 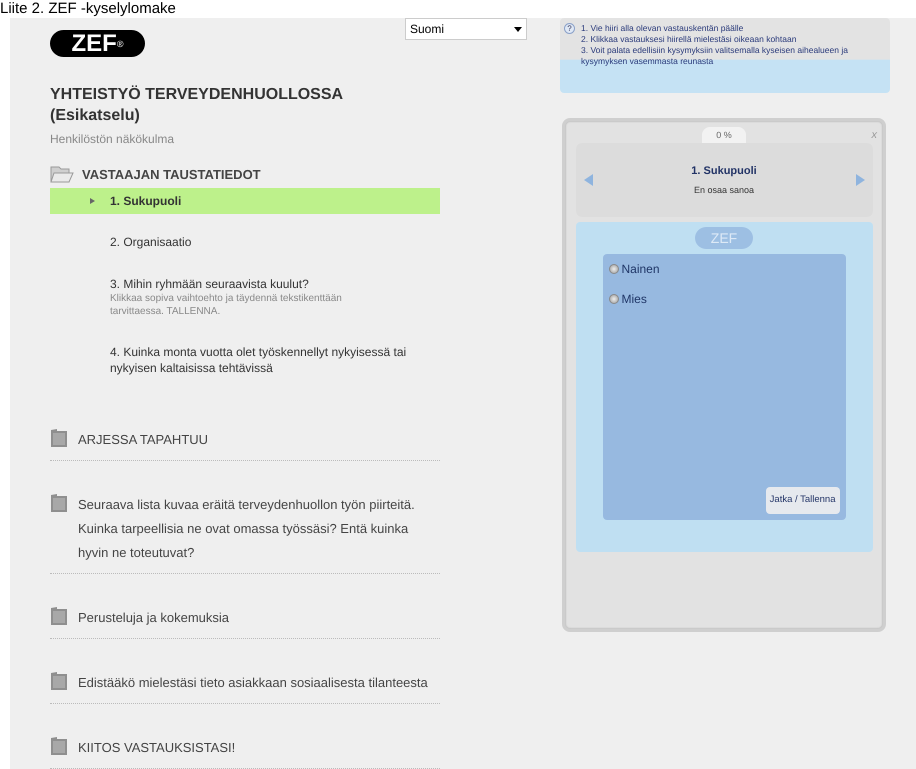 What do you see at coordinates (724, 171) in the screenshot?
I see `question-title: 1. Sukupuoli` at bounding box center [724, 171].